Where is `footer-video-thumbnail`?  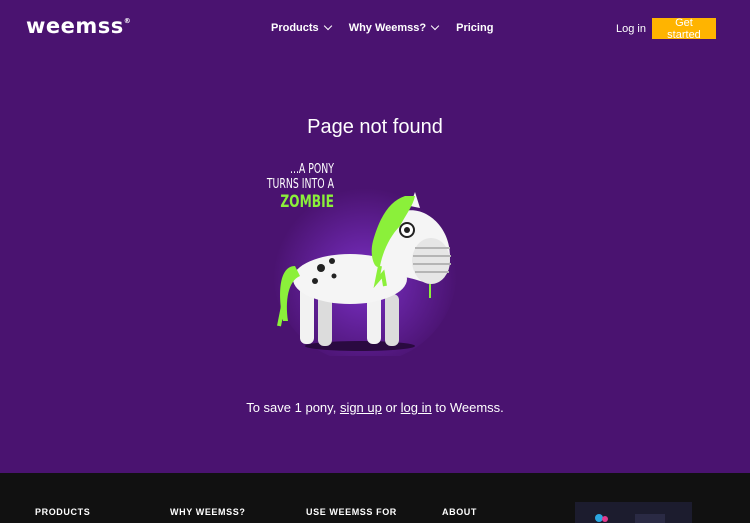
footer-video-thumbnail is located at coordinates (633, 512).